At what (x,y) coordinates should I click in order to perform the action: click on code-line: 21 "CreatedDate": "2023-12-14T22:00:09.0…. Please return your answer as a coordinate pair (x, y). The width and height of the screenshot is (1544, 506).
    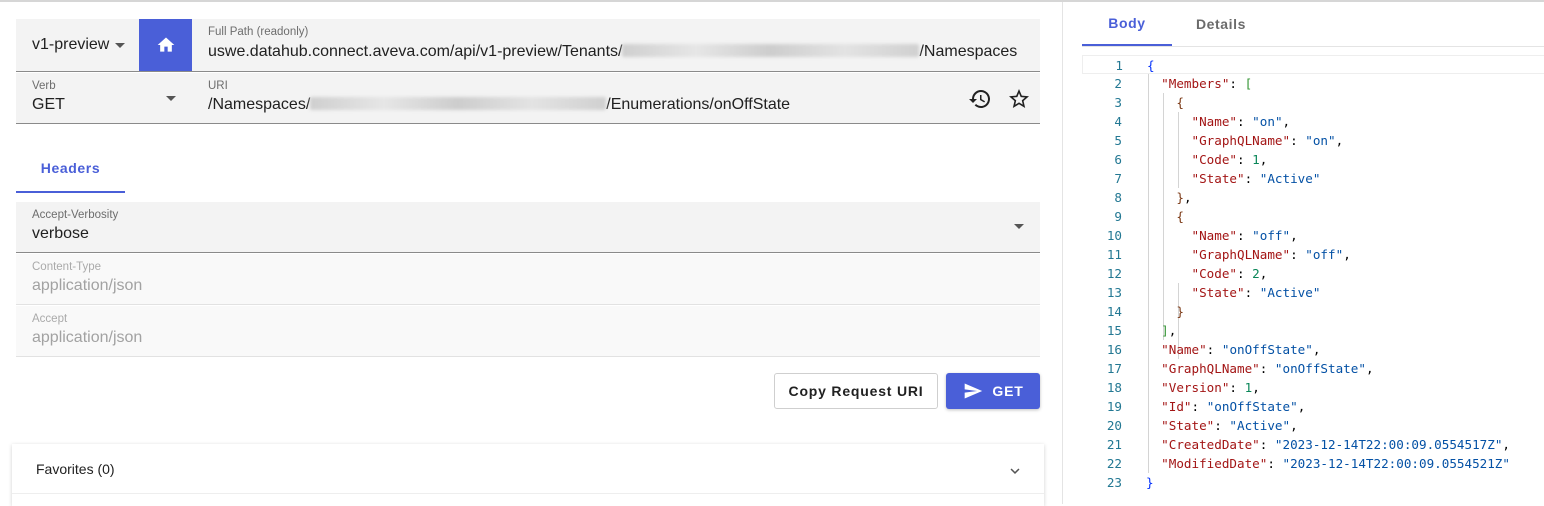
    Looking at the image, I should click on (1308, 444).